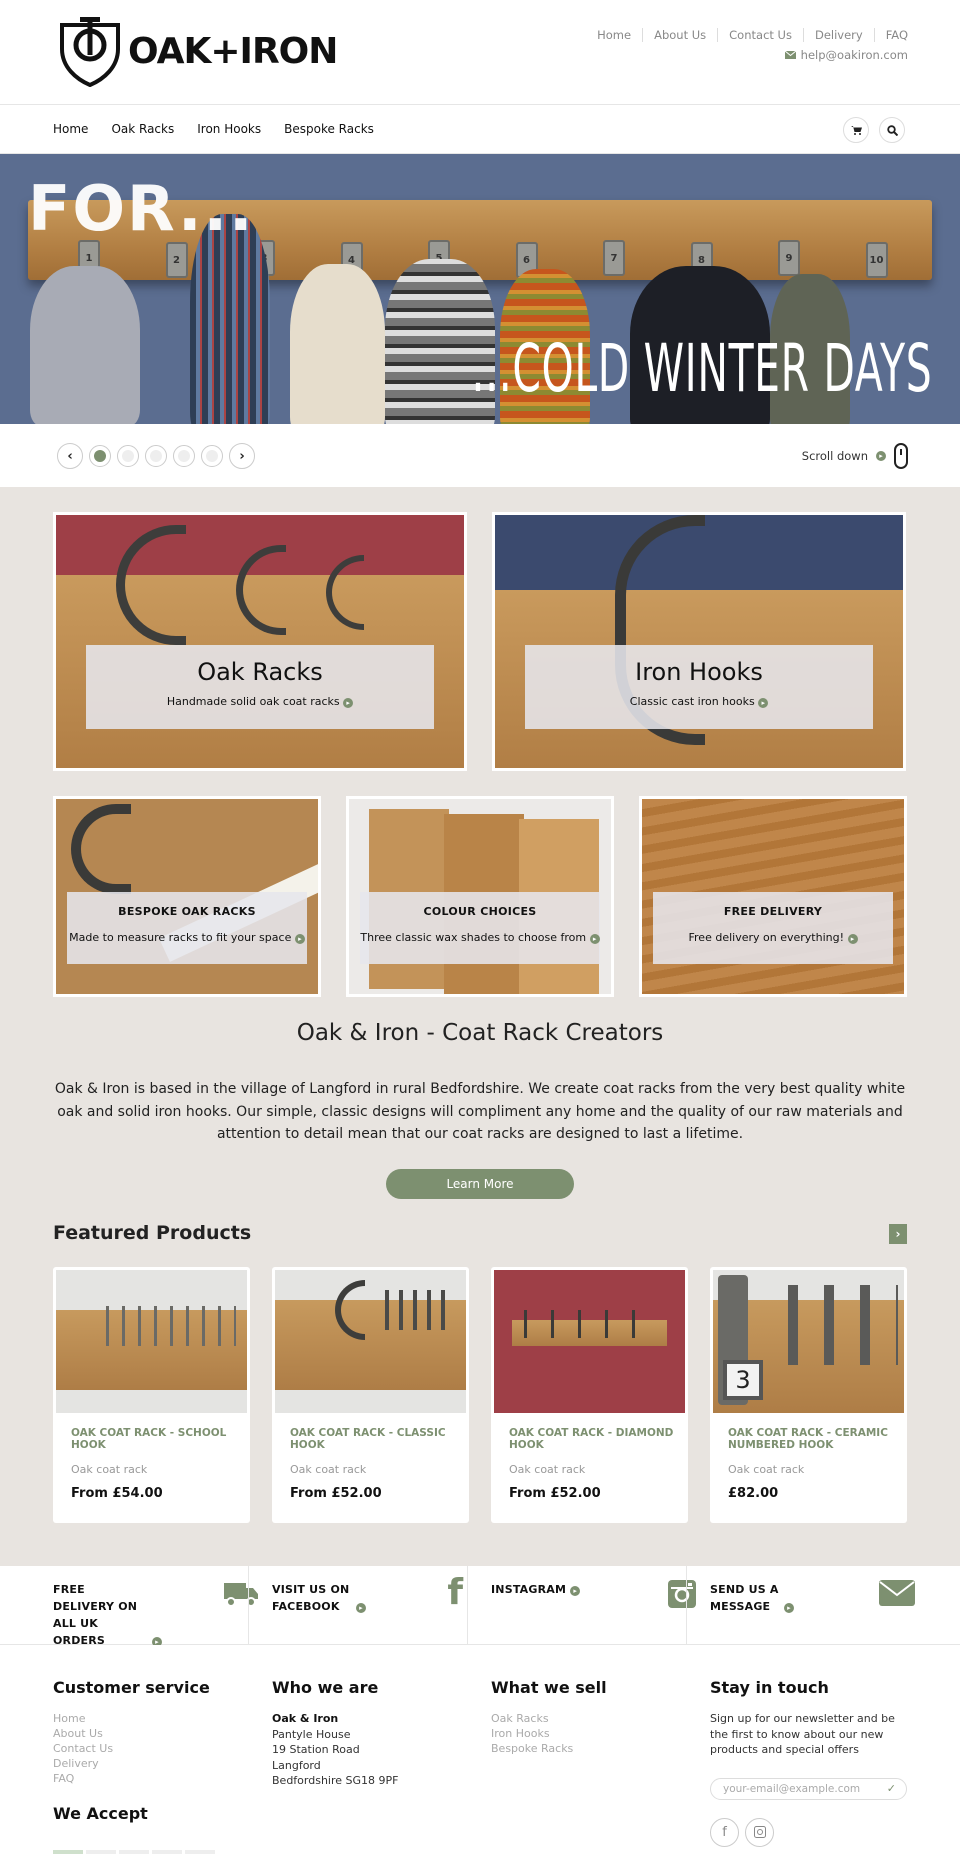 The width and height of the screenshot is (960, 1875). What do you see at coordinates (230, 319) in the screenshot?
I see `hero-scarf` at bounding box center [230, 319].